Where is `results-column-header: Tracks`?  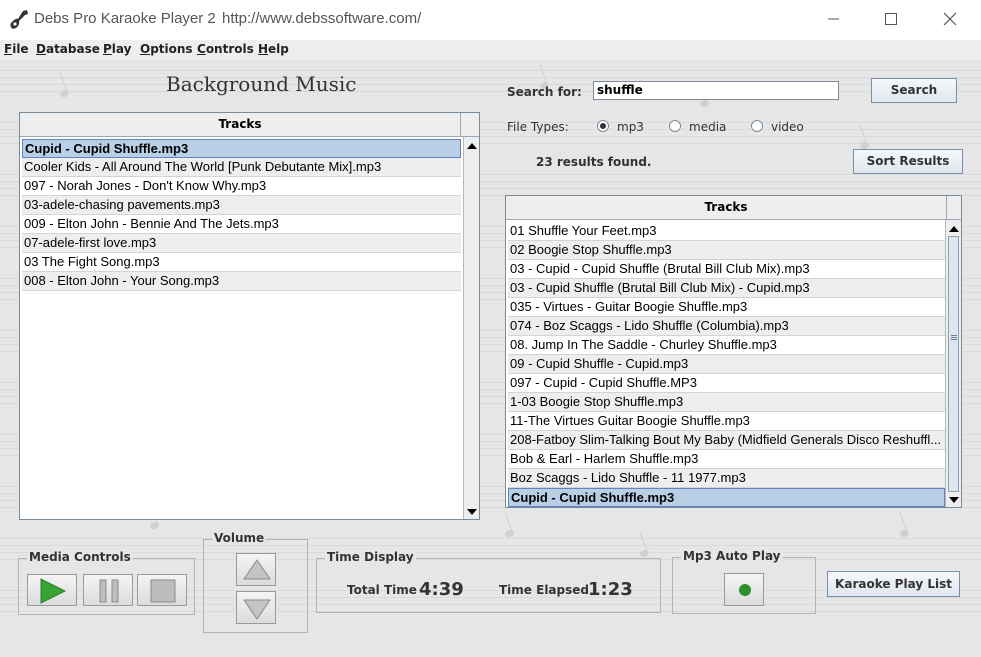
results-column-header: Tracks is located at coordinates (726, 208).